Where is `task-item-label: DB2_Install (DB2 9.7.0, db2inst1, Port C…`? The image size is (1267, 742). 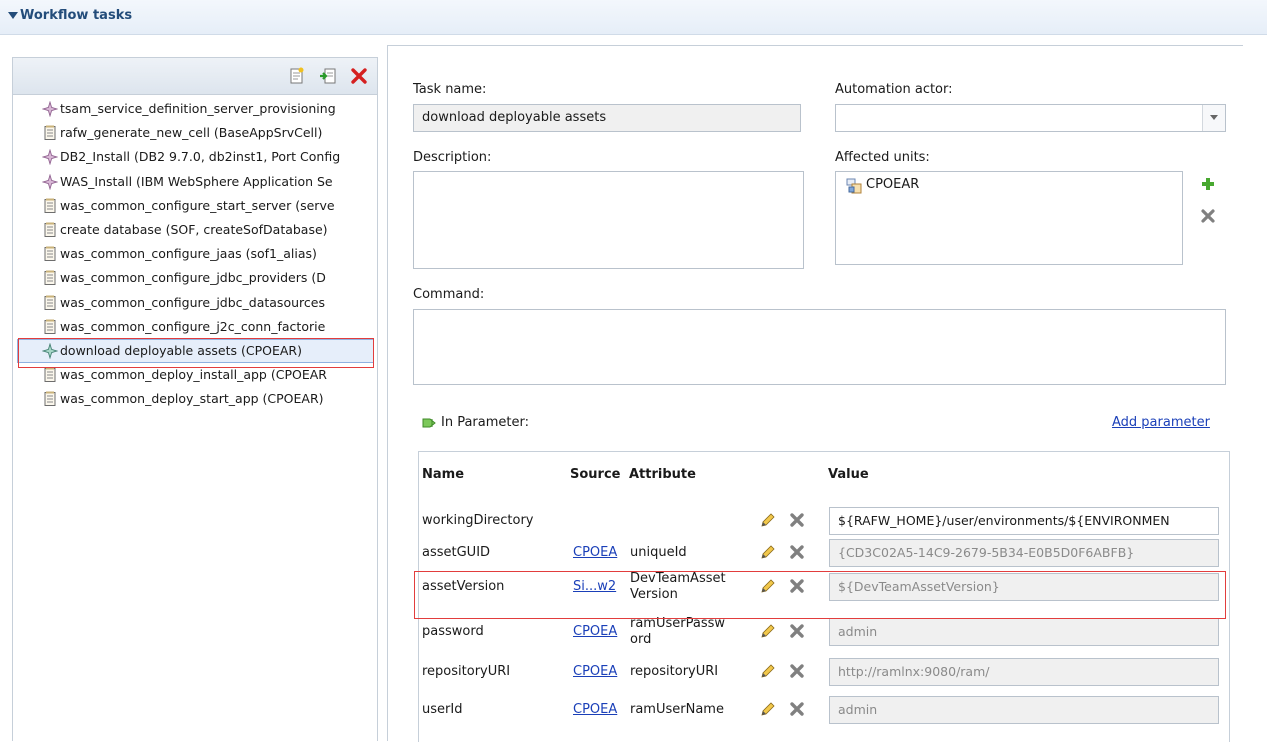
task-item-label: DB2_Install (DB2 9.7.0, db2inst1, Port C… is located at coordinates (200, 157).